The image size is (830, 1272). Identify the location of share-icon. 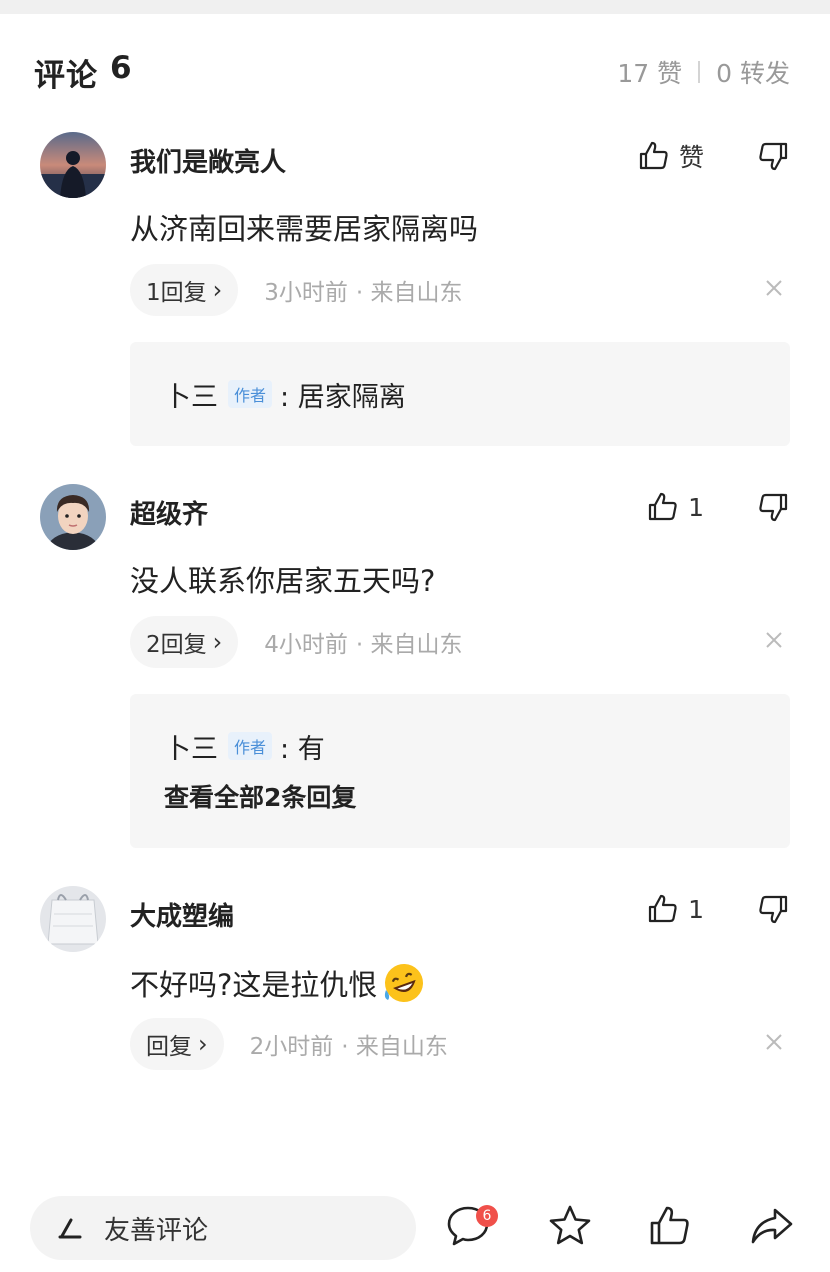
(772, 1226).